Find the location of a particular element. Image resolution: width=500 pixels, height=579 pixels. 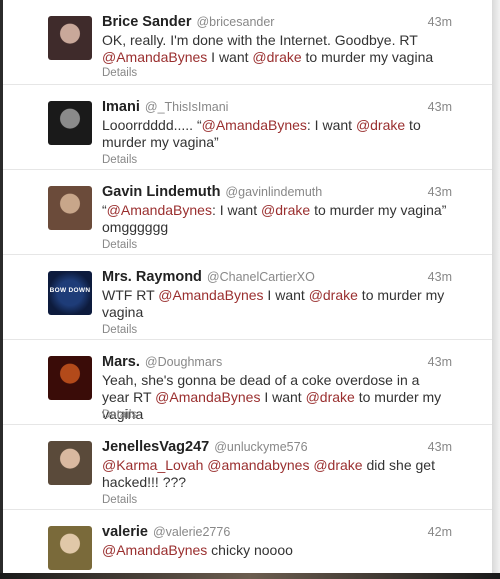

tweet-timestamp: 42m is located at coordinates (440, 532).